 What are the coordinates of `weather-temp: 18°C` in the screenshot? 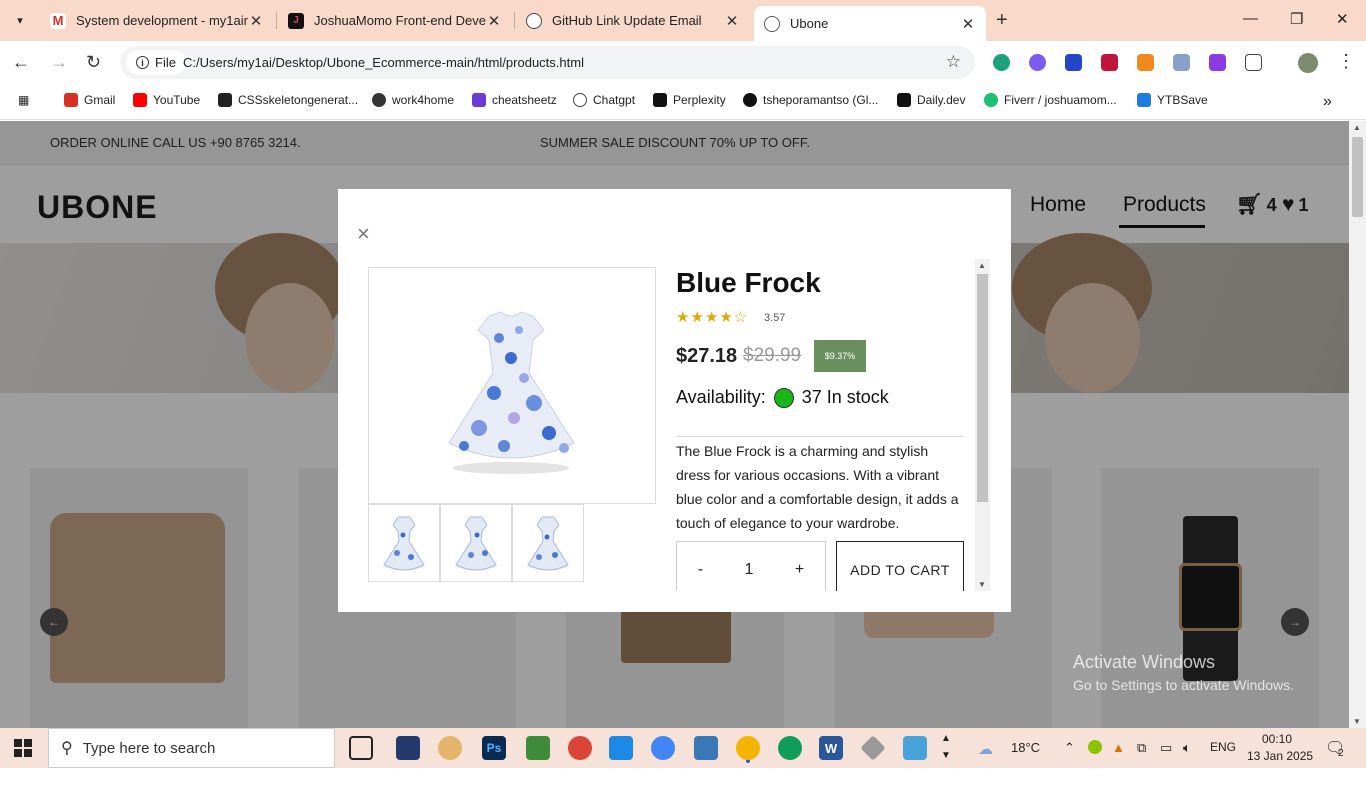 It's located at (1025, 747).